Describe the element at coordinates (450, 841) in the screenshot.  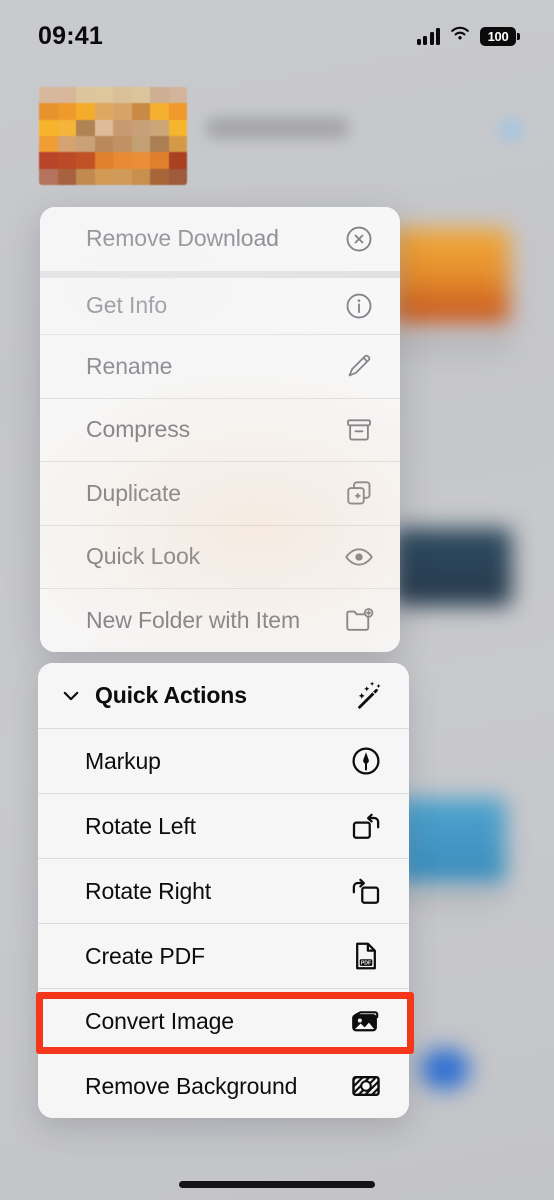
I see `background-thumbnail-blue` at that location.